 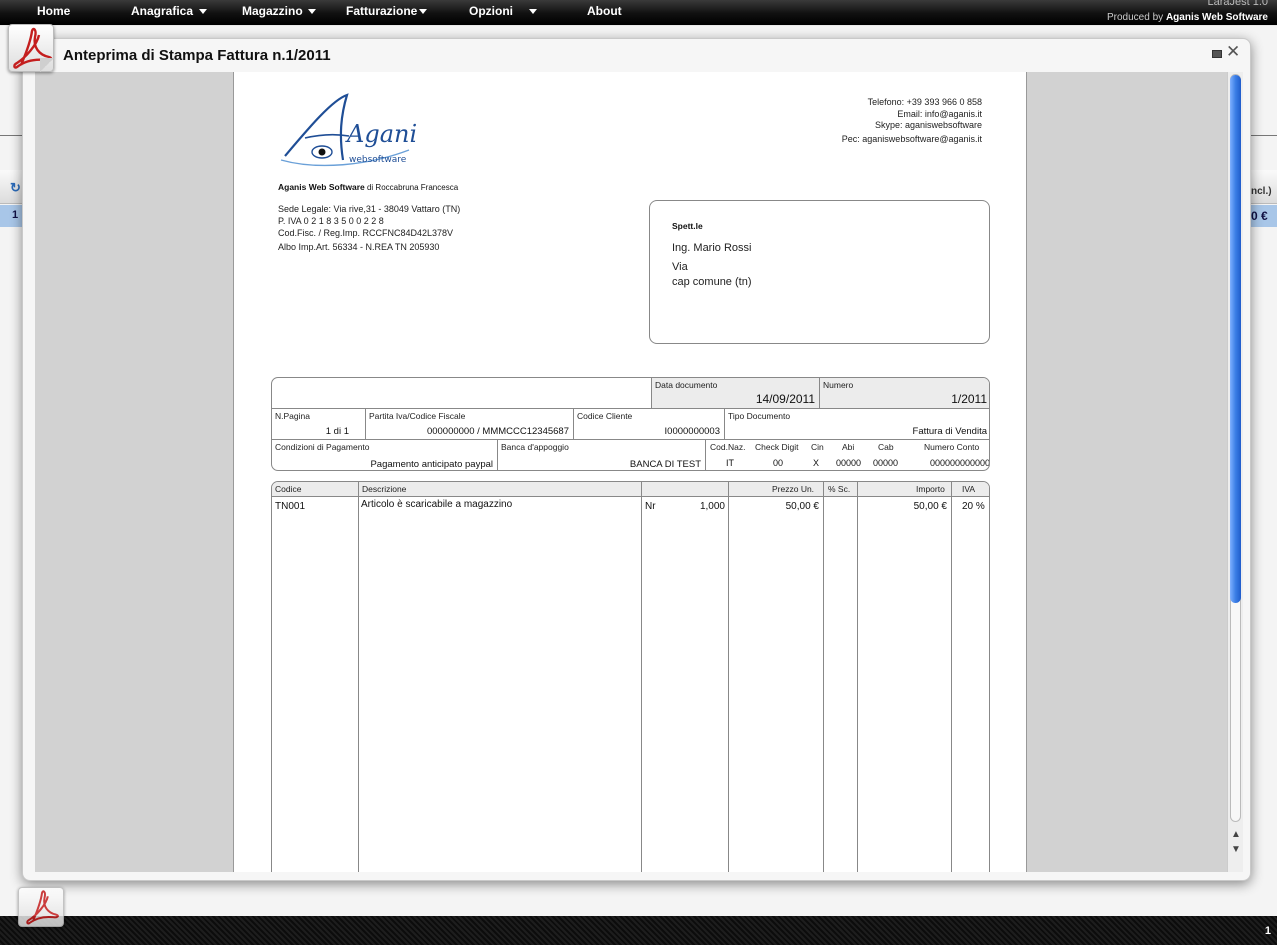 I want to click on nav-about-label: About, so click(x=604, y=11).